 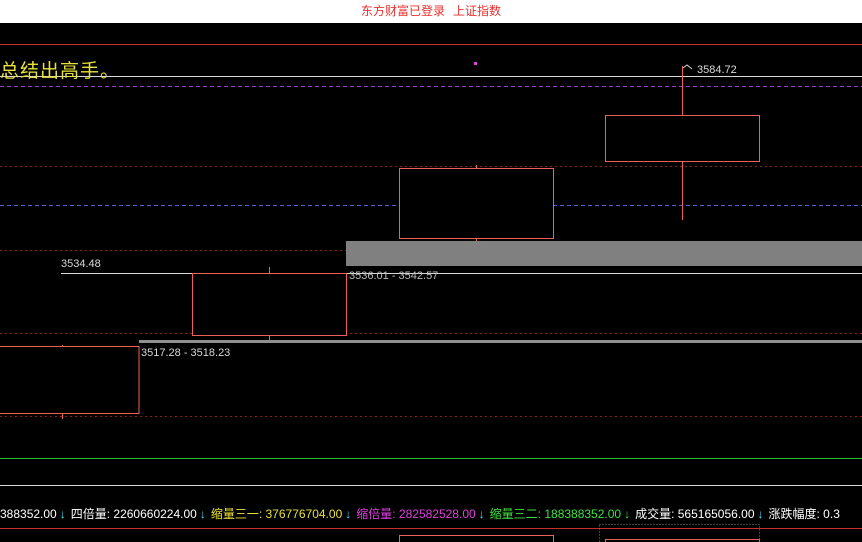 I want to click on gap-zone-lower, so click(x=500, y=341).